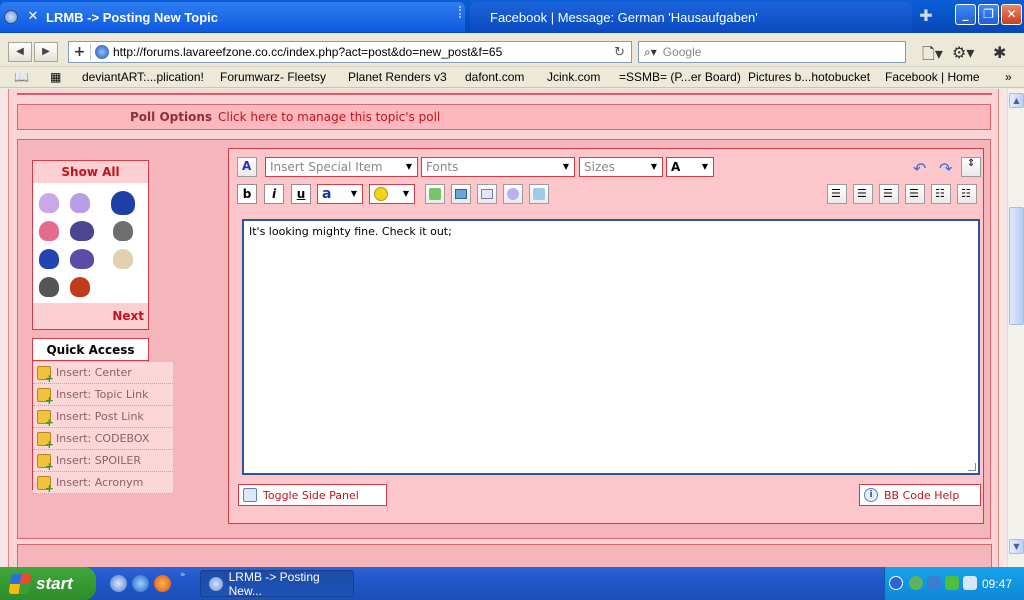  Describe the element at coordinates (837, 194) in the screenshot. I see `indent-icon: ☰` at that location.